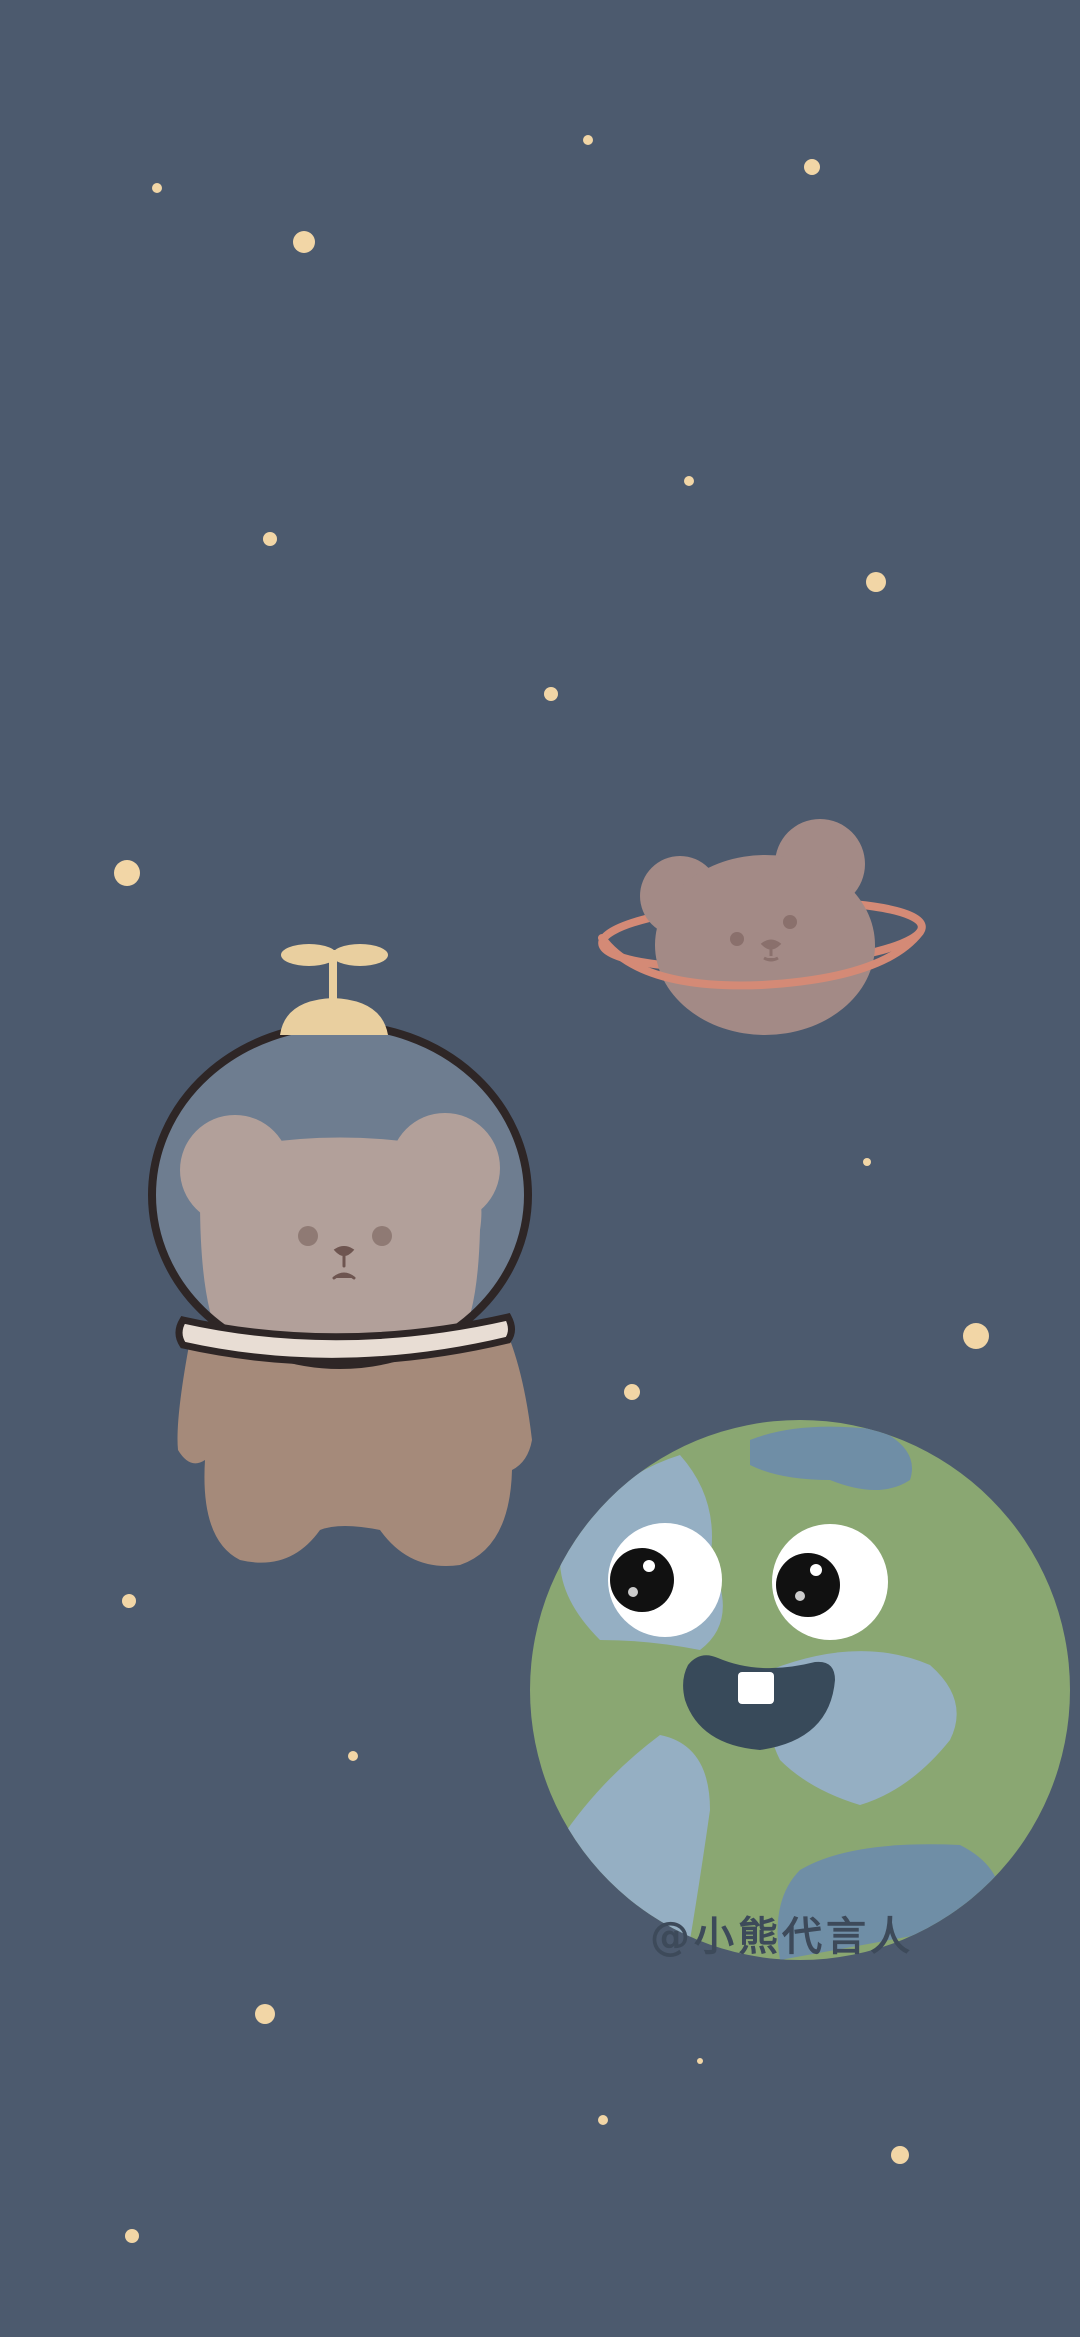 The width and height of the screenshot is (1080, 2337). What do you see at coordinates (800, 1596) in the screenshot?
I see `earth-eye-right-highlight-small` at bounding box center [800, 1596].